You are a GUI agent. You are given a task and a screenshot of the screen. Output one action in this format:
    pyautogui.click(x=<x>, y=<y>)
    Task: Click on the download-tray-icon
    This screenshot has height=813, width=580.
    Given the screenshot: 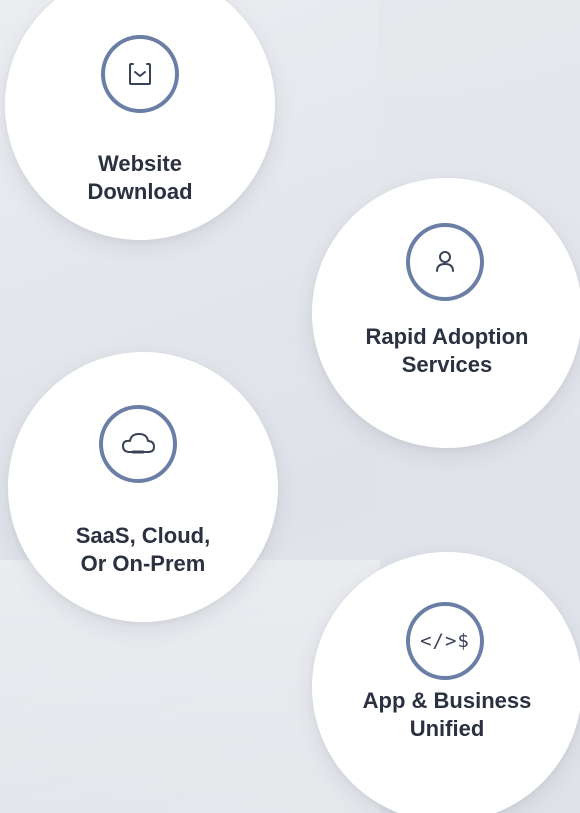 What is the action you would take?
    pyautogui.click(x=140, y=74)
    